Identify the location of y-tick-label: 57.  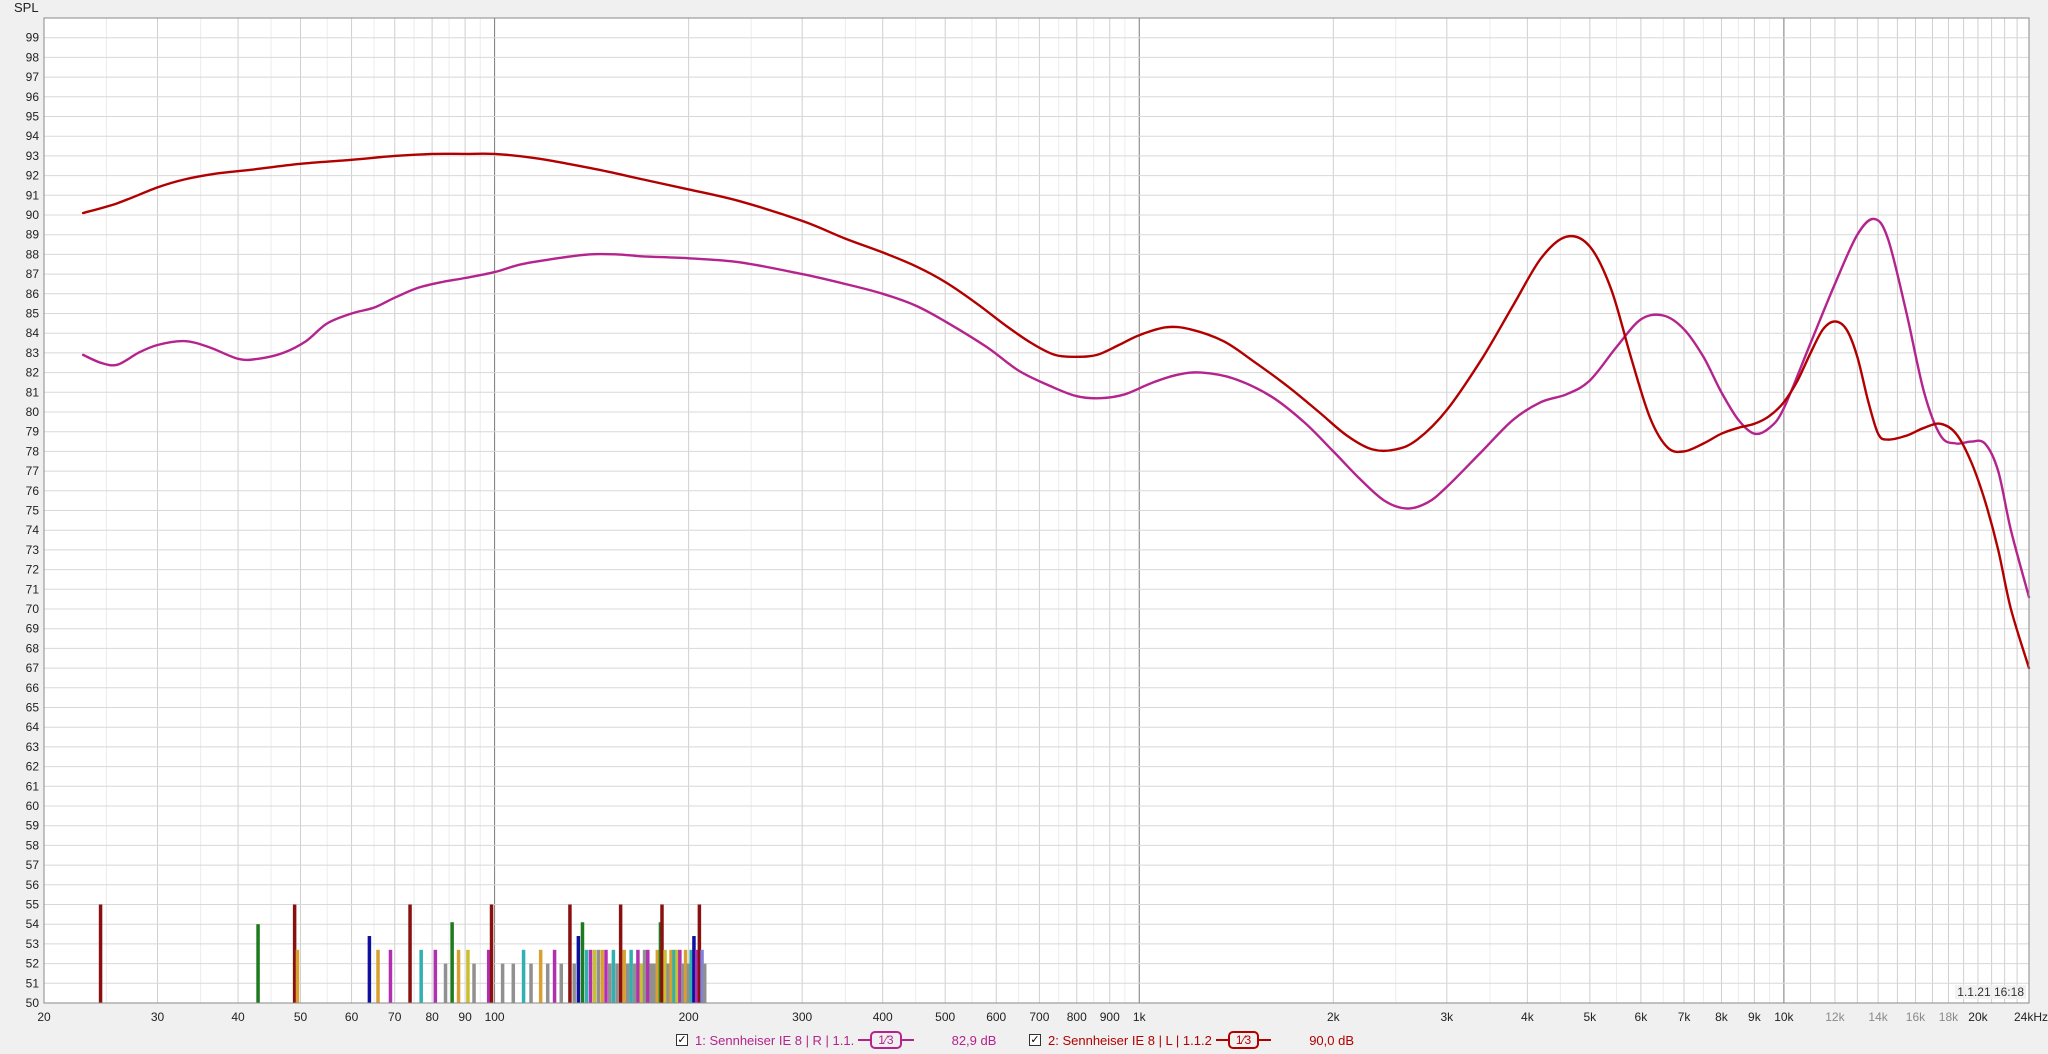
(33, 865).